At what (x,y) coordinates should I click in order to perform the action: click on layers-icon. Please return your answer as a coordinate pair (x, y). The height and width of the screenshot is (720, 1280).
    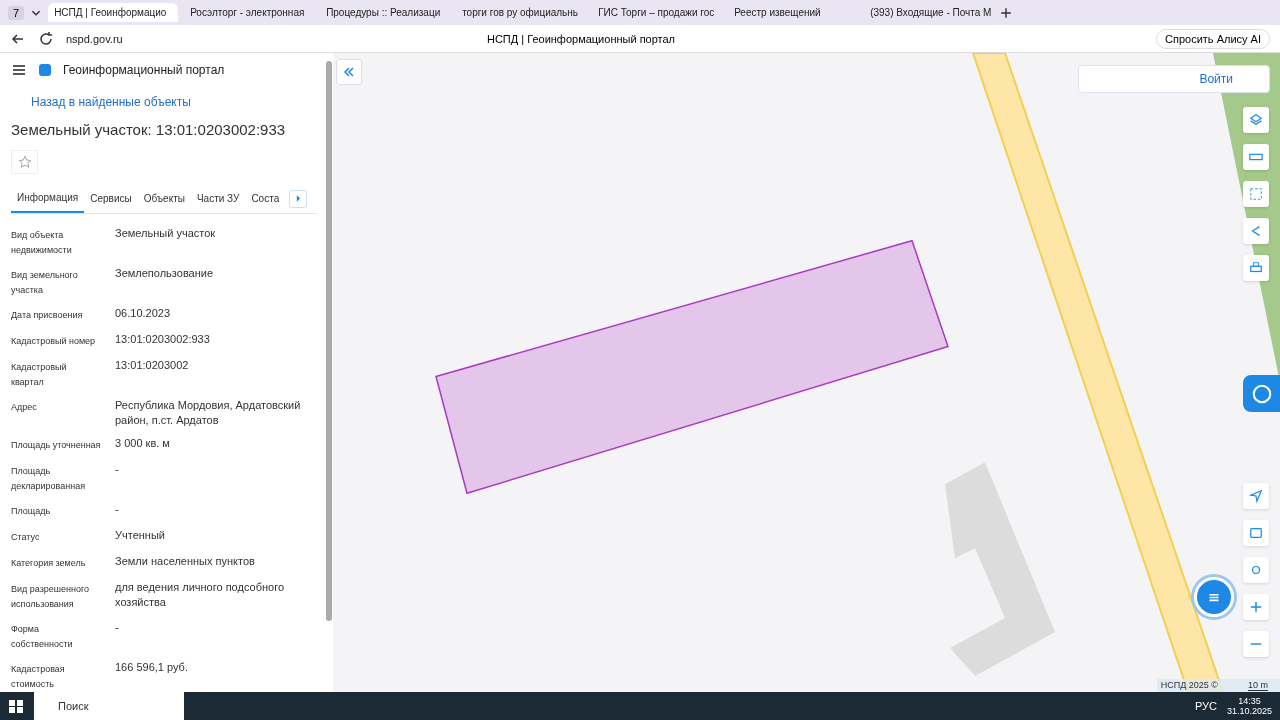
    Looking at the image, I should click on (1256, 120).